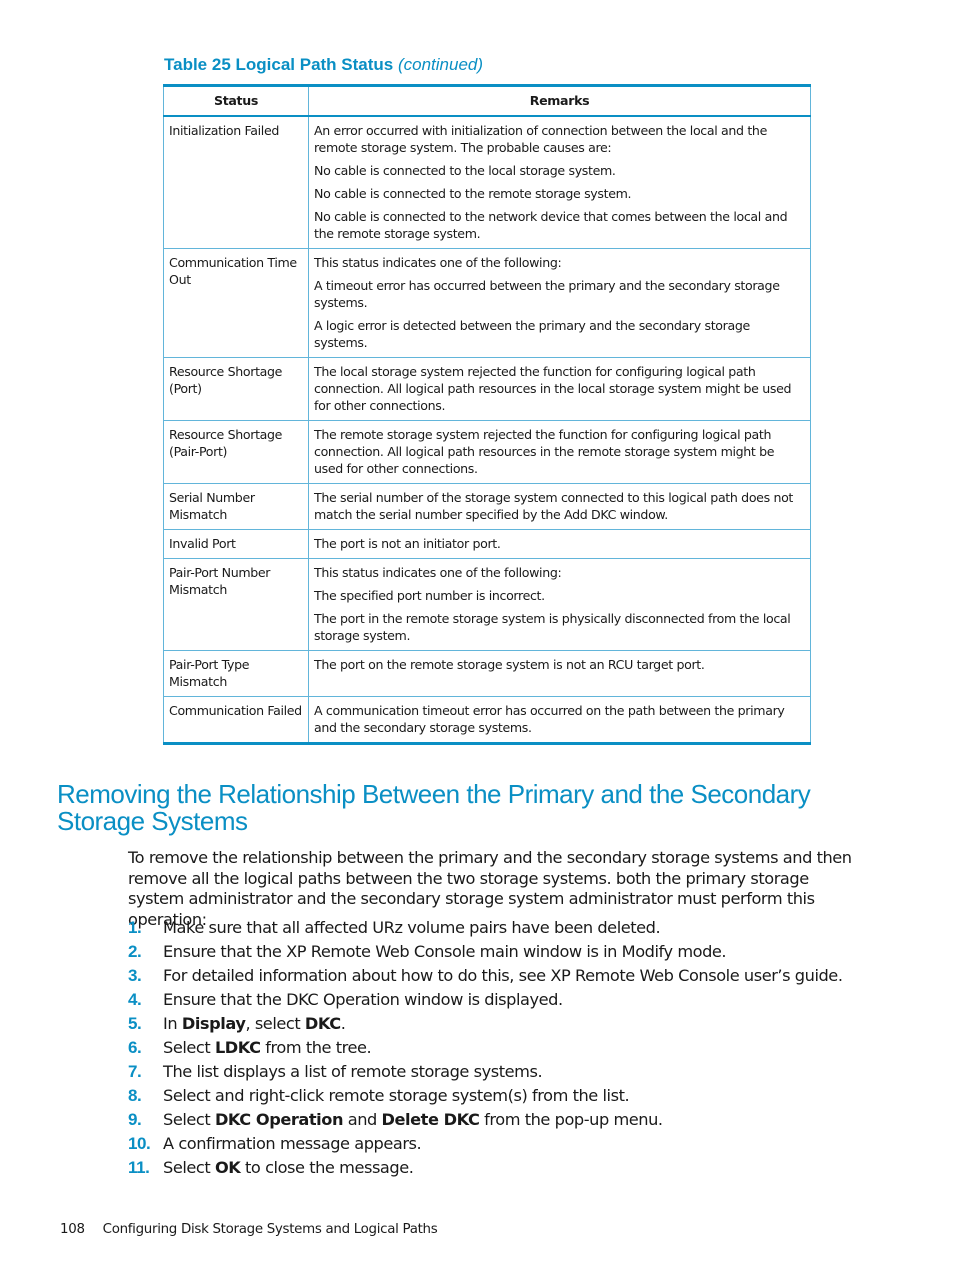  I want to click on status-cell: Serial Number Mismatch, so click(236, 506).